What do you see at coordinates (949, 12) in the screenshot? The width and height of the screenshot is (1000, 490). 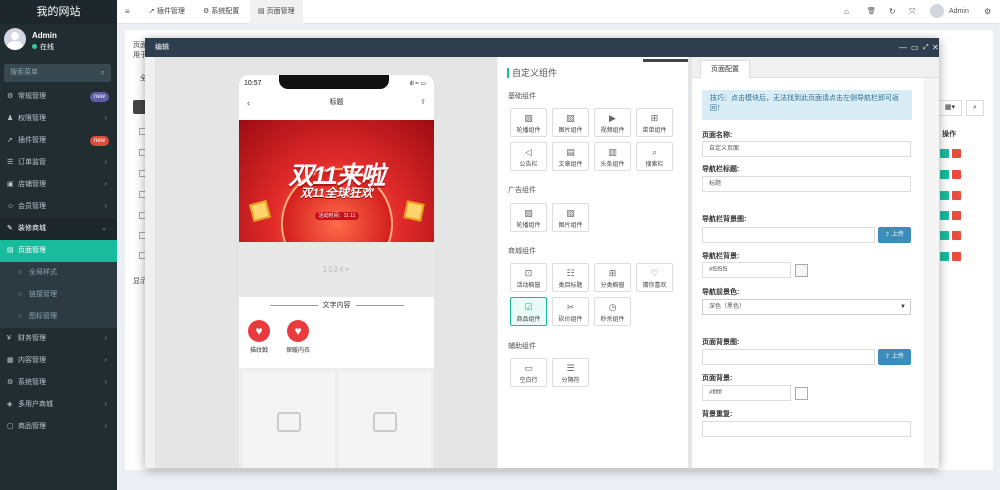 I see `admin-menu: Admin` at bounding box center [949, 12].